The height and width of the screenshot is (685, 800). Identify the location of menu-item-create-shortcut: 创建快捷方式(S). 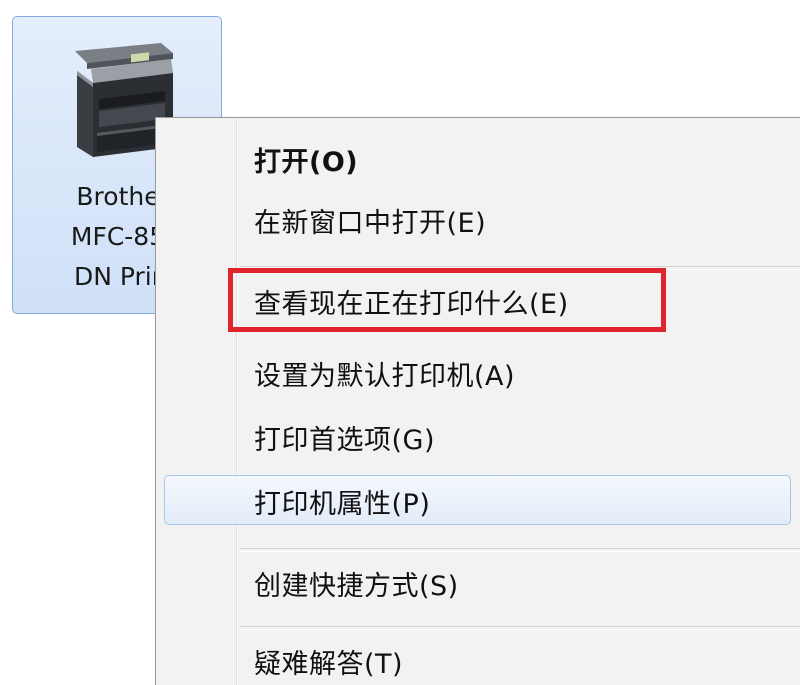
(356, 583).